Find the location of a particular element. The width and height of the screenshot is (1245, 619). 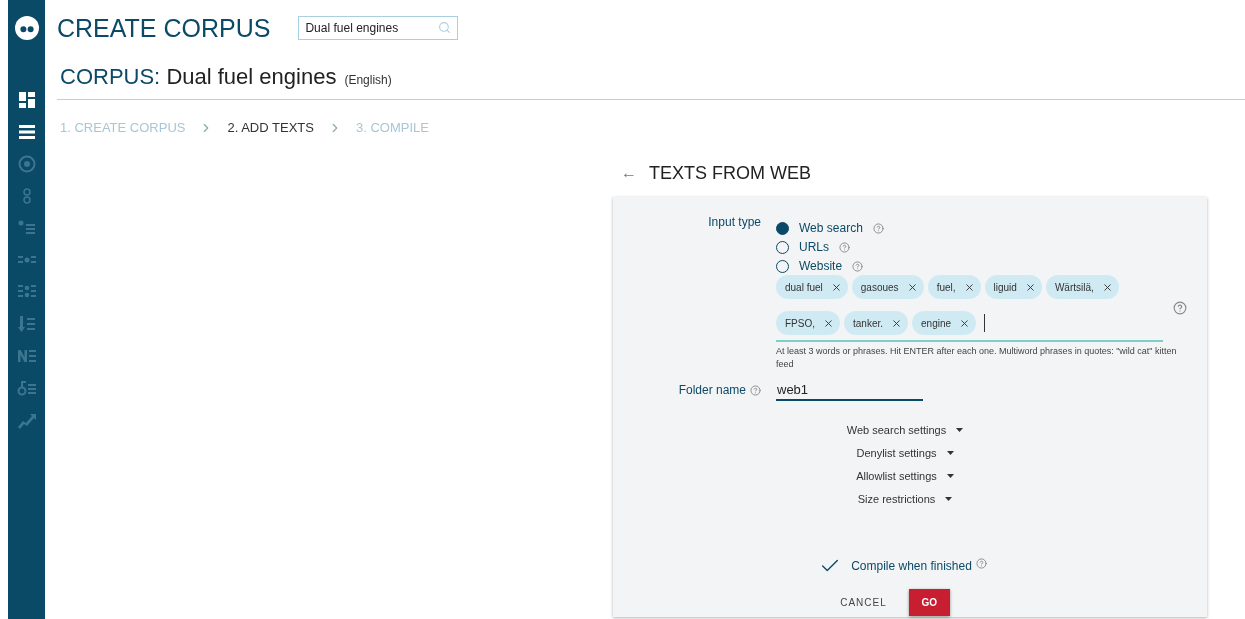

back-arrow: ← is located at coordinates (629, 173).